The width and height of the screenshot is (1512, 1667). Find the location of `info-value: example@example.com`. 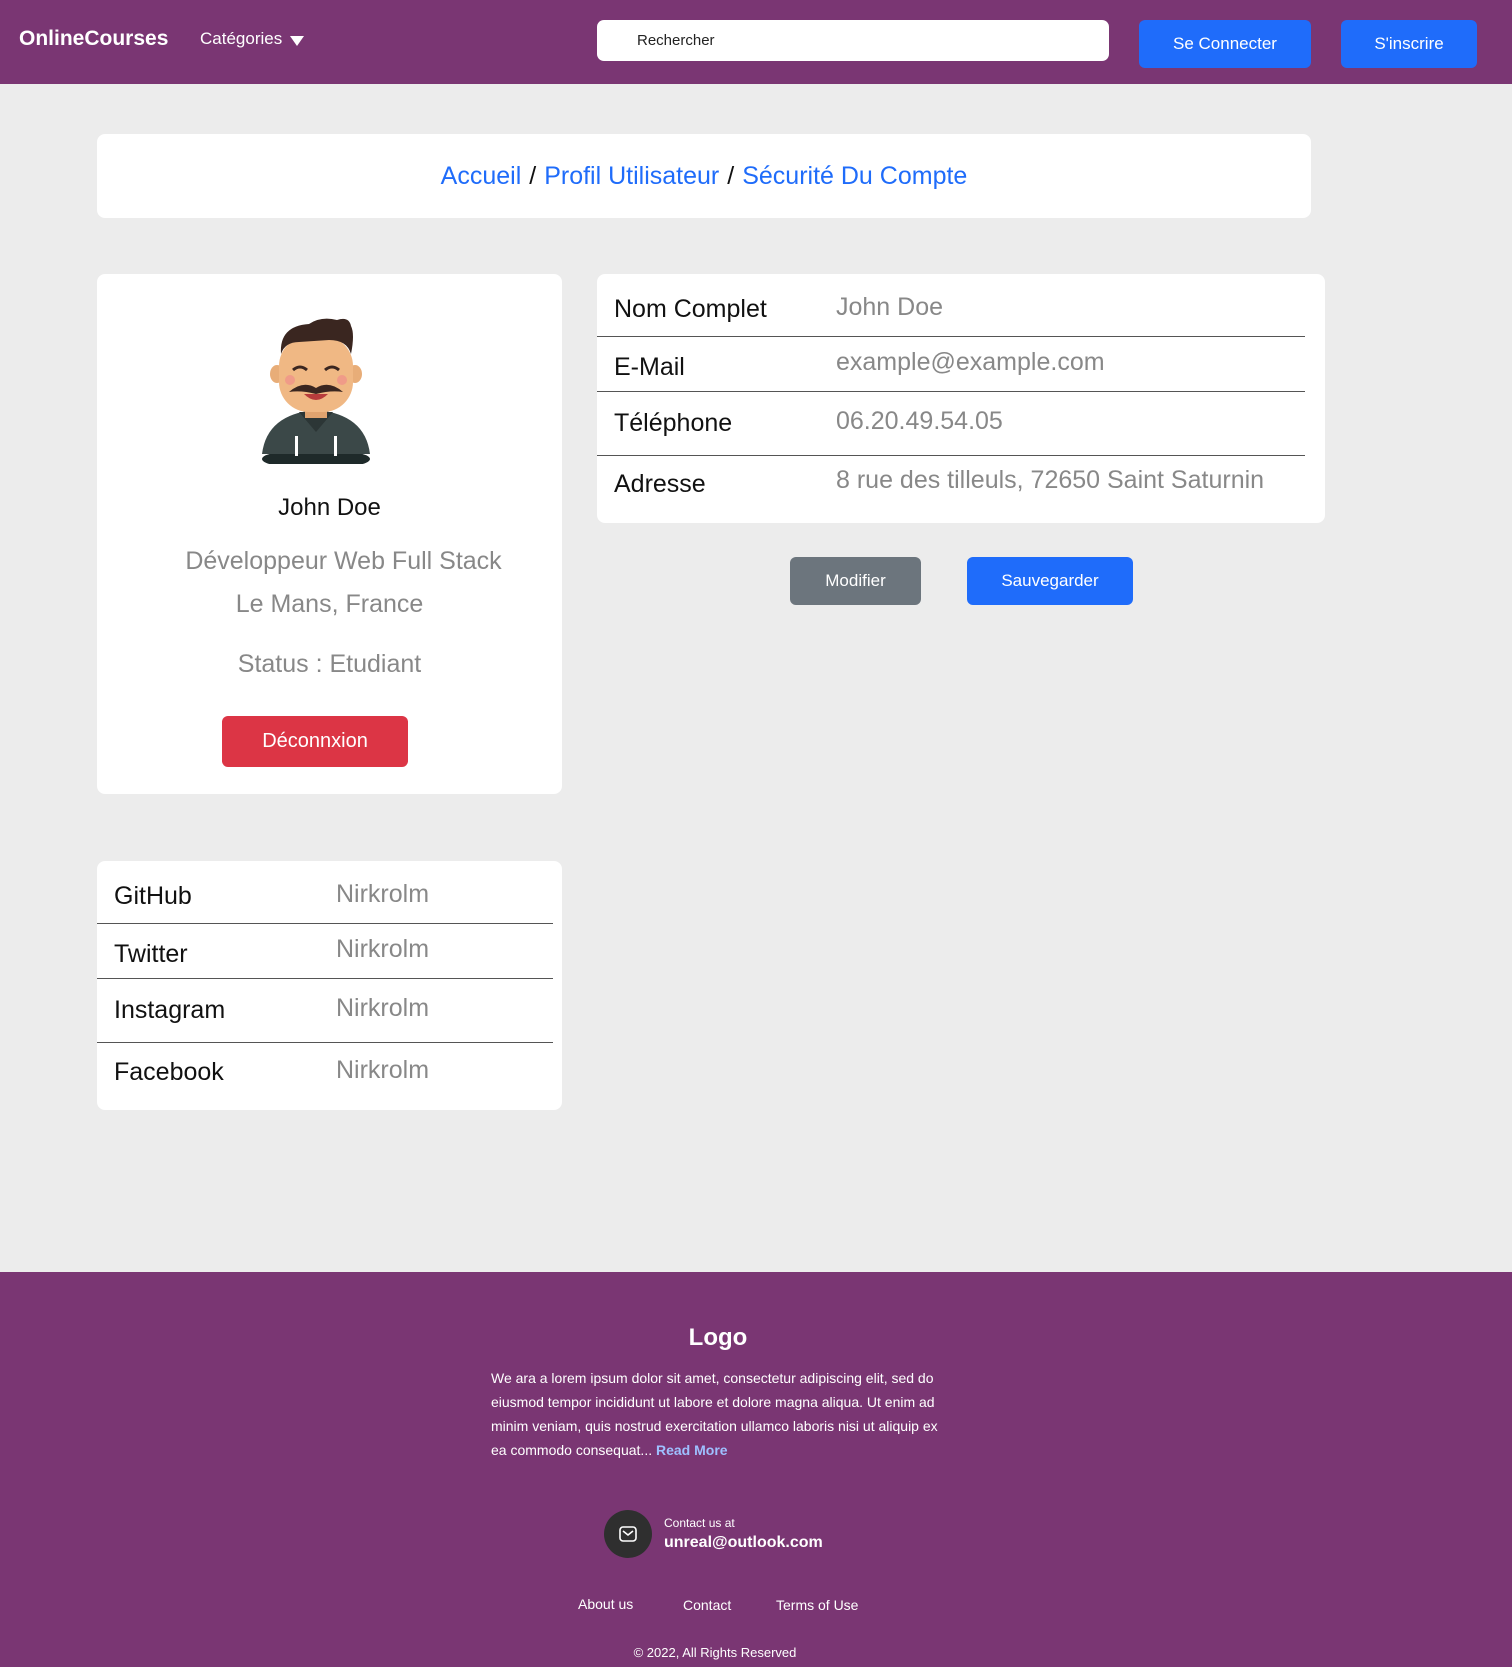

info-value: example@example.com is located at coordinates (970, 362).